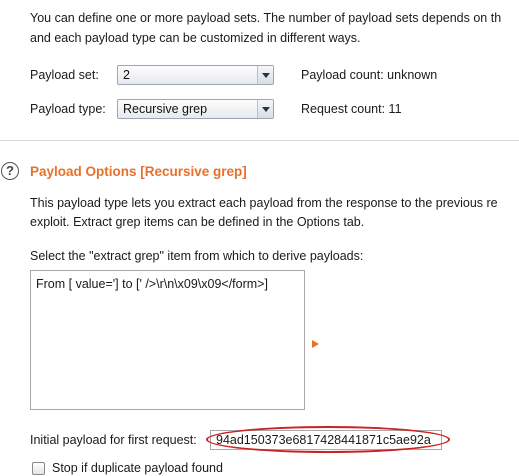 The height and width of the screenshot is (476, 519). What do you see at coordinates (137, 468) in the screenshot?
I see `stop-duplicate-label: Stop if duplicate payload found` at bounding box center [137, 468].